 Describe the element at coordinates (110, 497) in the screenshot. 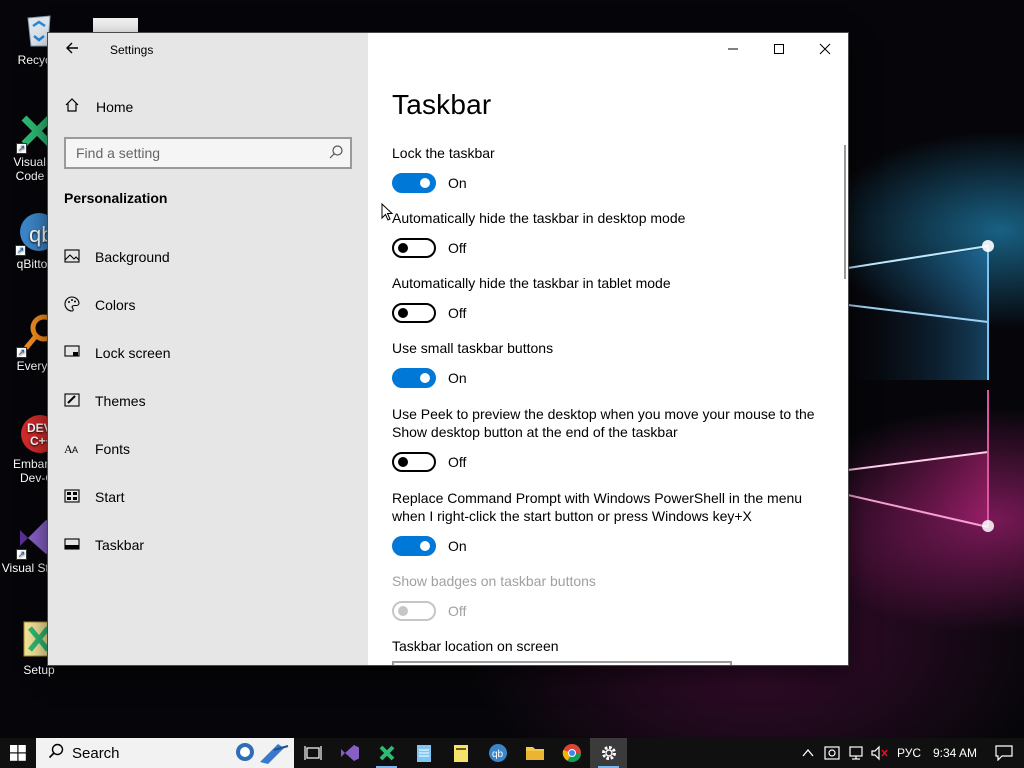

I see `sidebar-item-label: Start` at that location.